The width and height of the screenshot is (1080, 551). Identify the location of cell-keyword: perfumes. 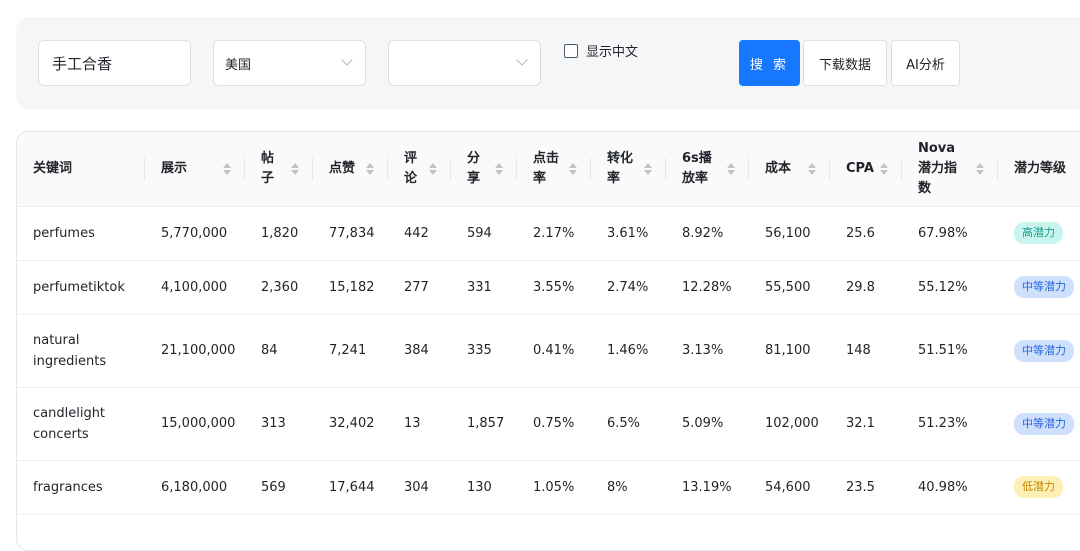
(81, 232).